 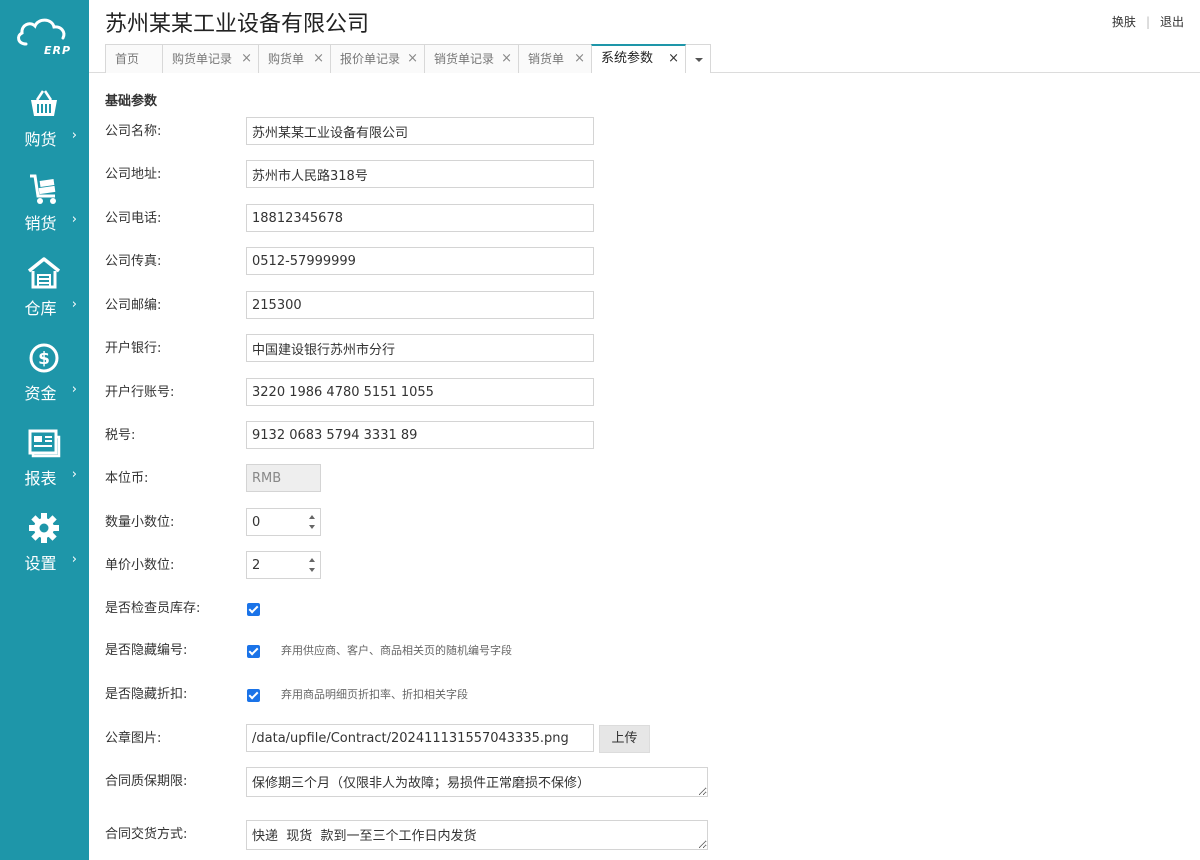 I want to click on sidebar: ERP 购货 › 销货 › 仓库 › $ 资金 › 报表 › 设置 ›, so click(x=44, y=430).